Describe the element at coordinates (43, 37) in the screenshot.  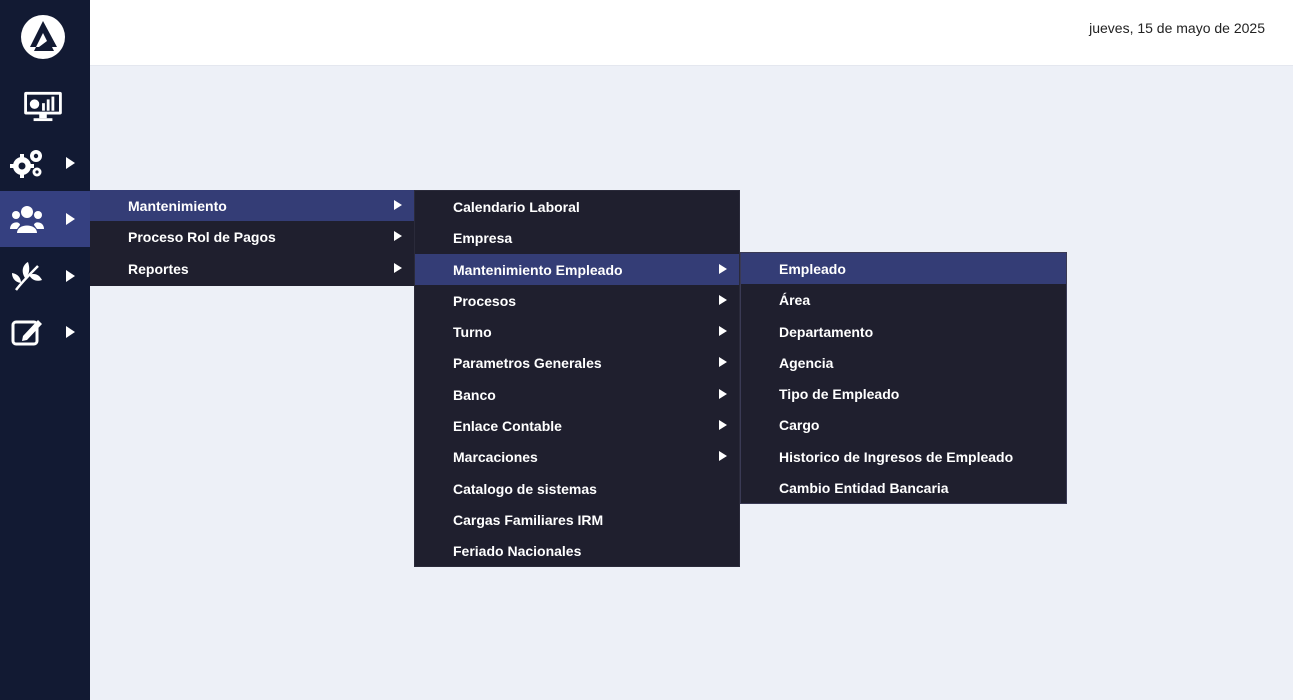
I see `app-logo` at that location.